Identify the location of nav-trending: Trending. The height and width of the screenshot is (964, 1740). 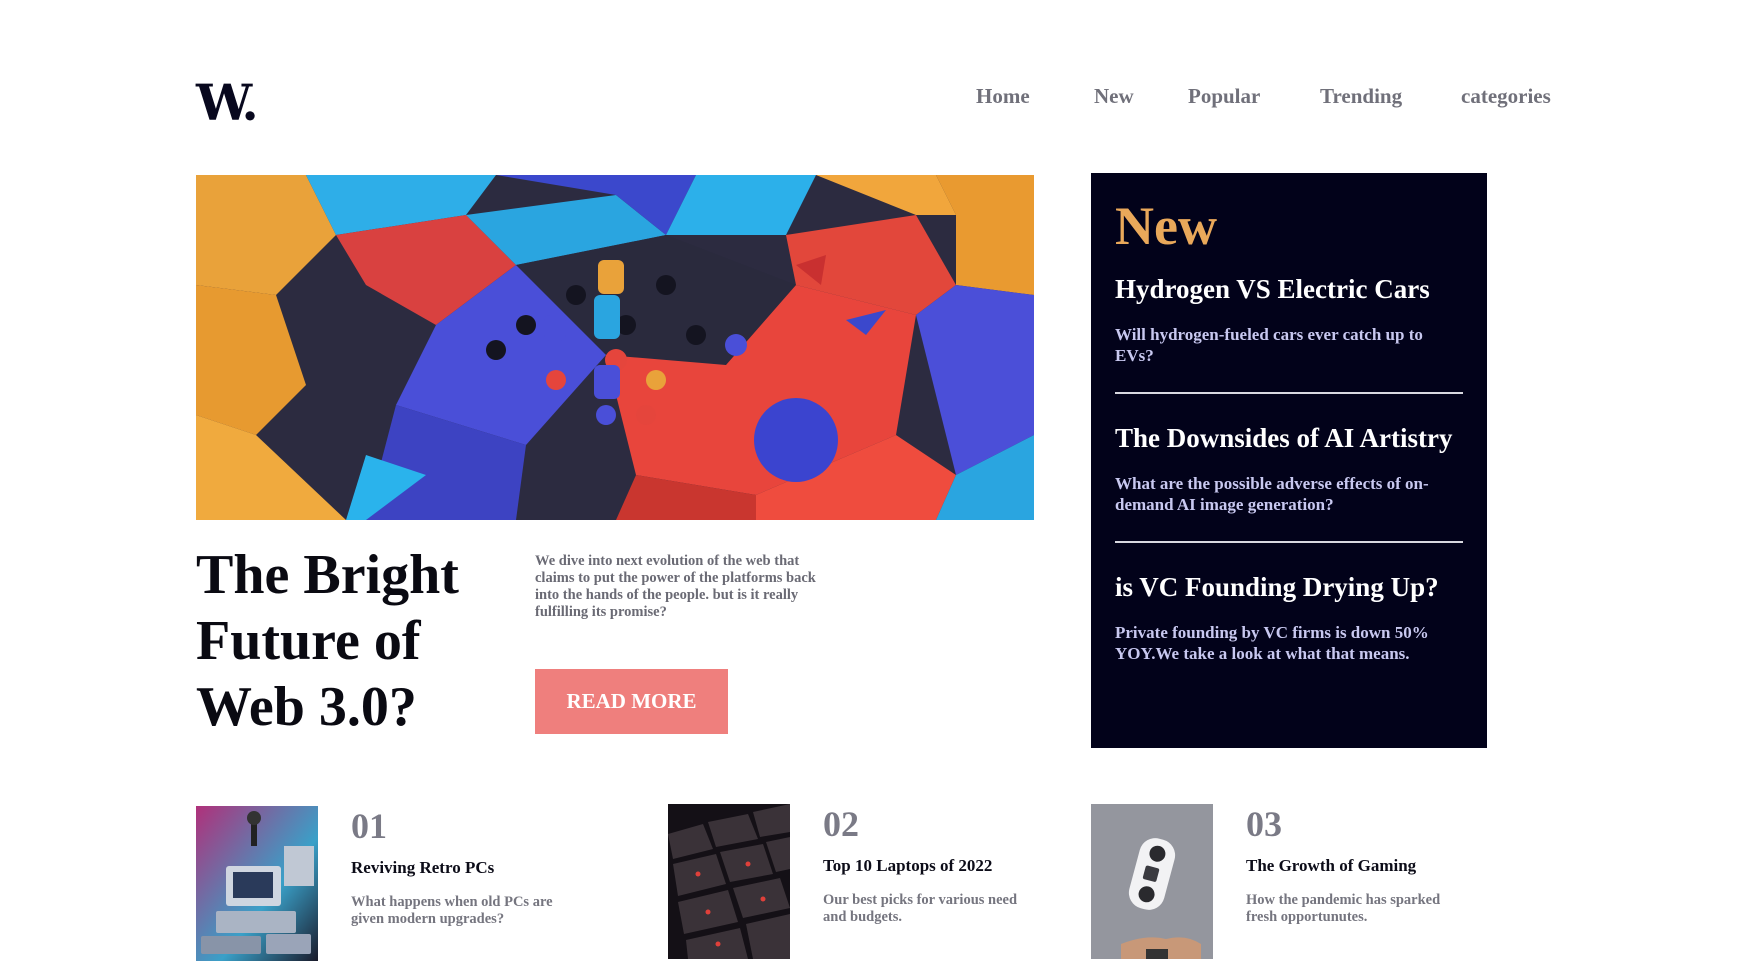
(1361, 96).